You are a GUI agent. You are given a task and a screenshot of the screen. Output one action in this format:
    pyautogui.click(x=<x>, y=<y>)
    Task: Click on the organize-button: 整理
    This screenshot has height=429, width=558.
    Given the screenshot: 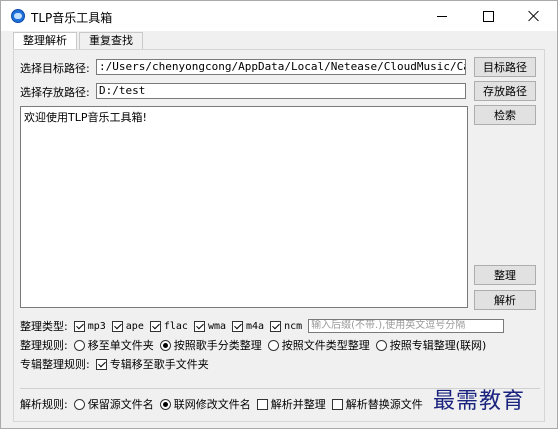 What is the action you would take?
    pyautogui.click(x=505, y=275)
    